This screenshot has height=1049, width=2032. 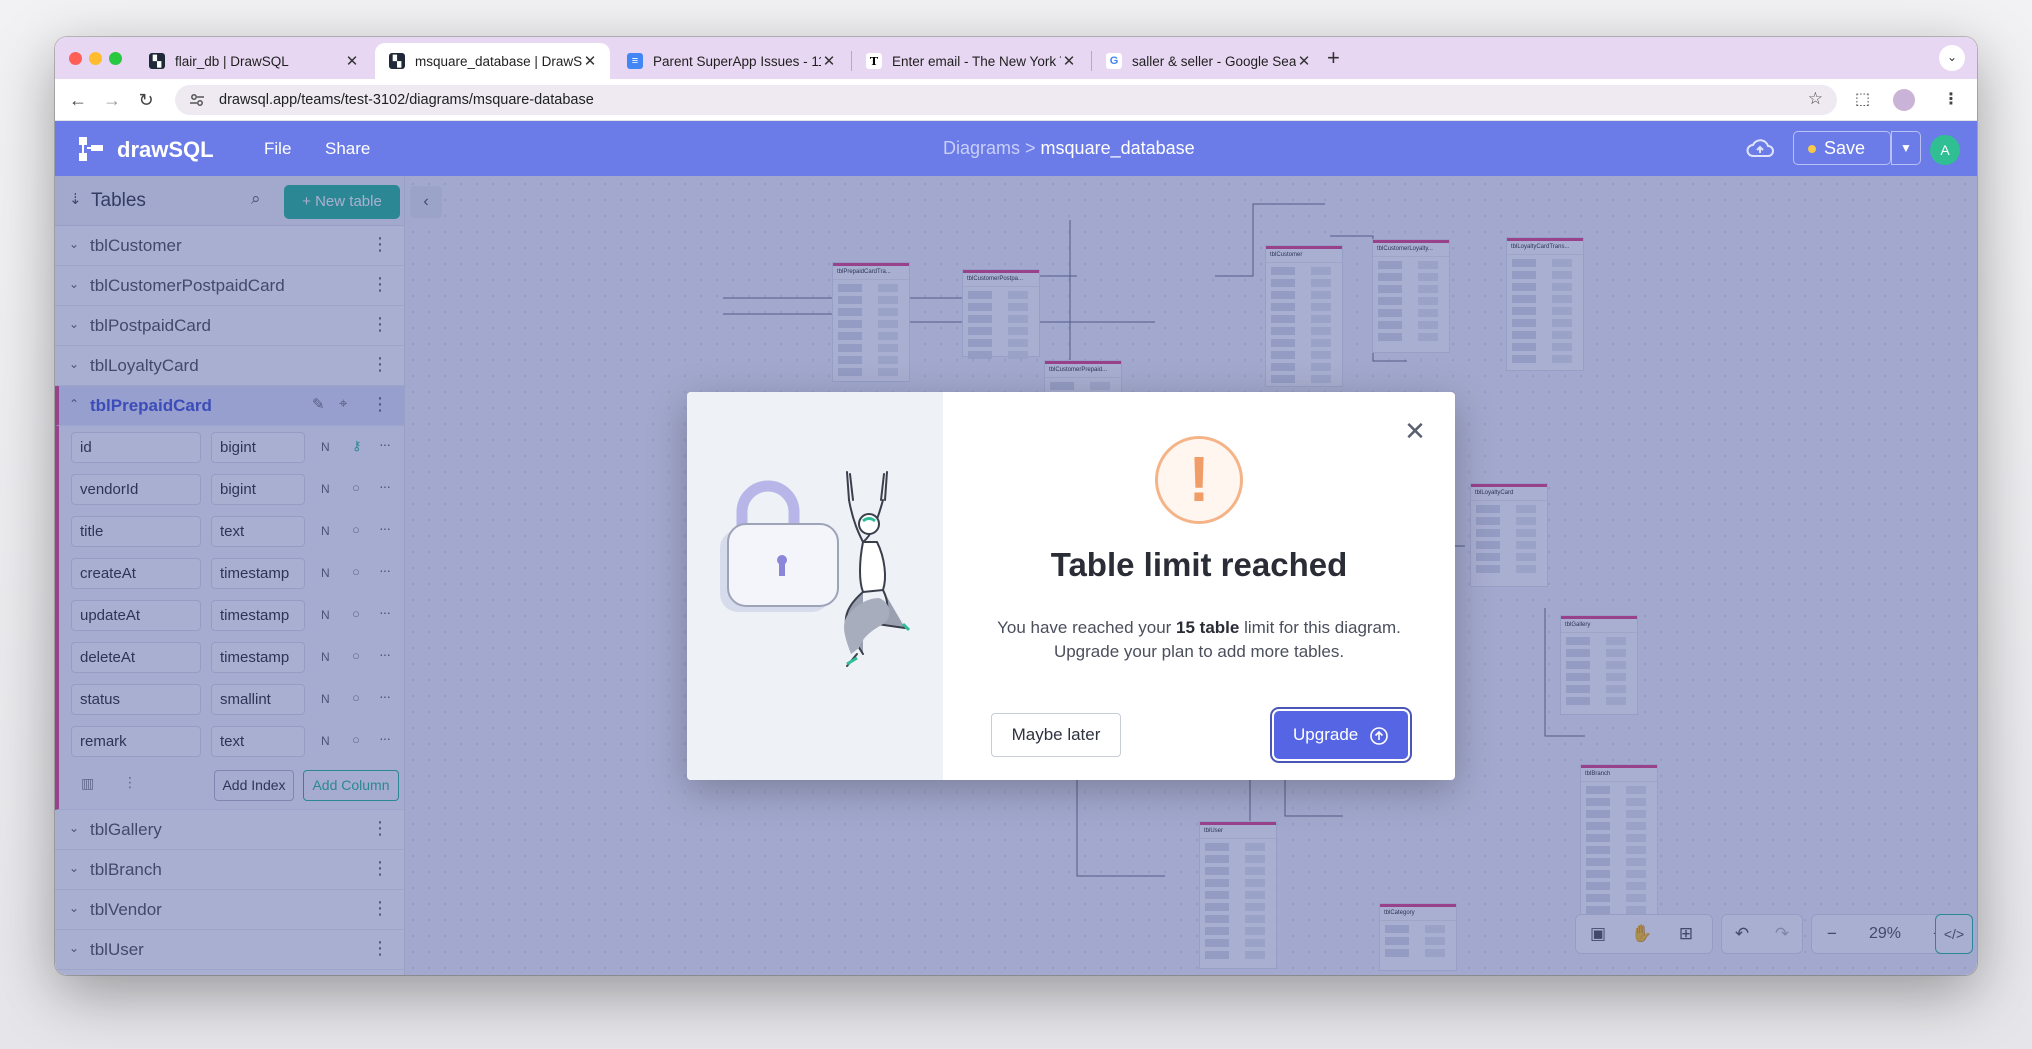 I want to click on google-icon: G, so click(x=1114, y=61).